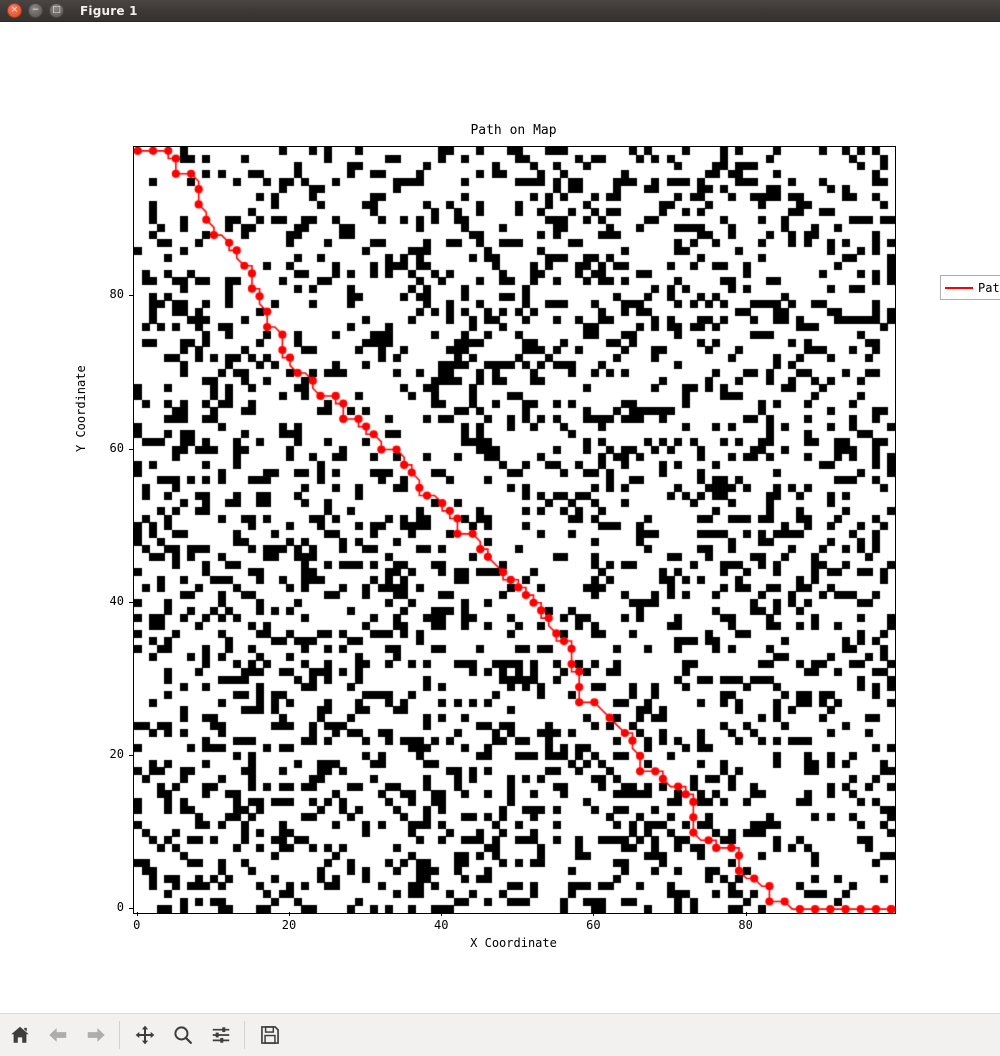  I want to click on window-maximize-button: □, so click(56, 10).